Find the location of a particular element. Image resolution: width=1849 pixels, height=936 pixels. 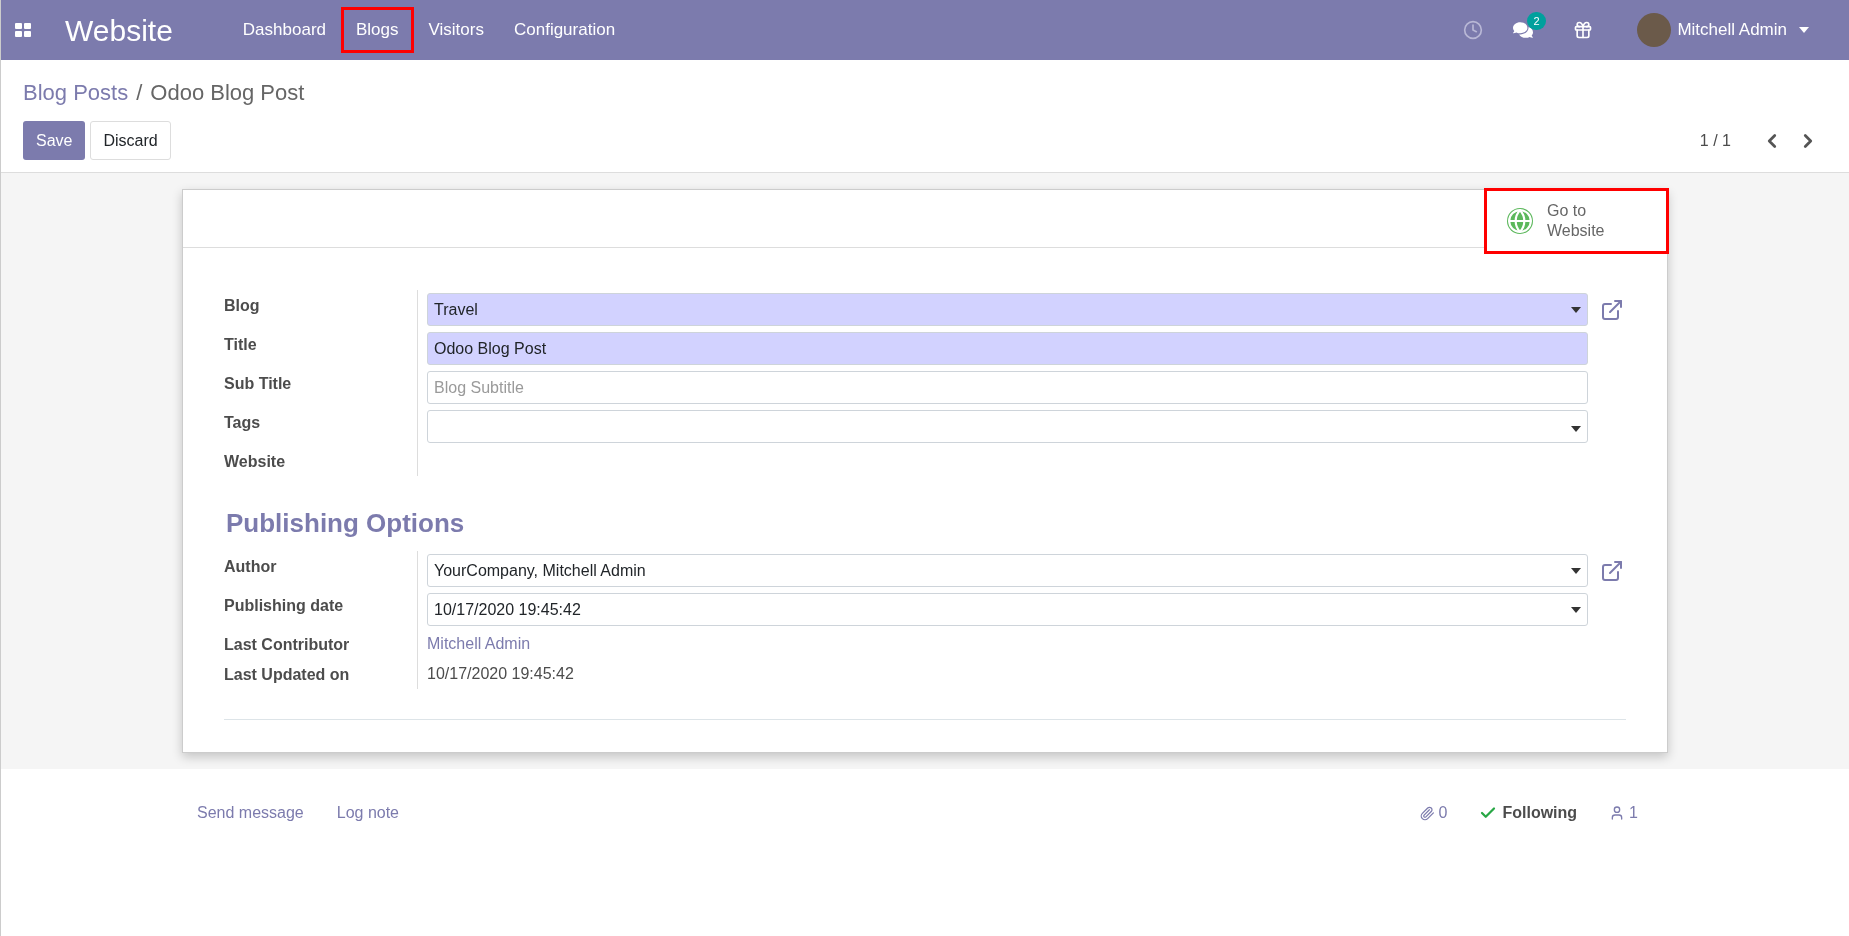

log-note-link: Log note is located at coordinates (367, 813).